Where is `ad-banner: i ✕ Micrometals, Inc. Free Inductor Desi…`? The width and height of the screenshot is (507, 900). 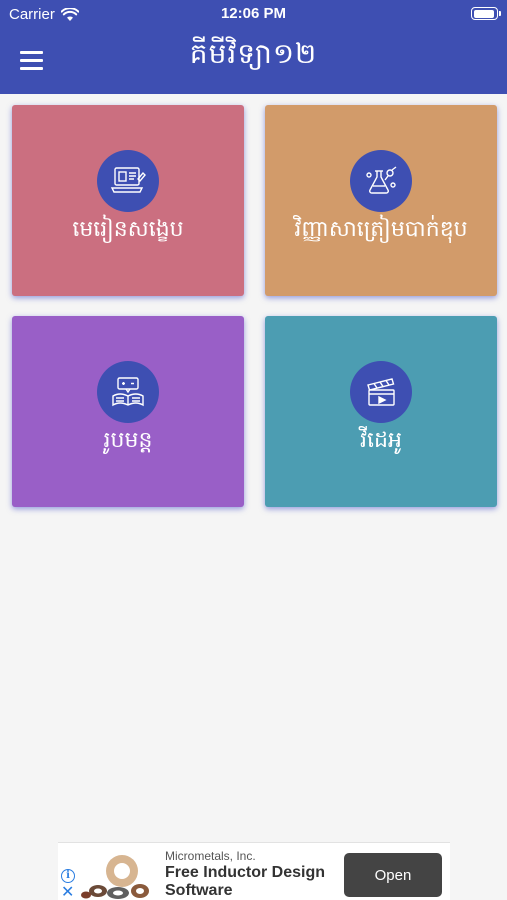
ad-banner: i ✕ Micrometals, Inc. Free Inductor Desi… is located at coordinates (254, 871).